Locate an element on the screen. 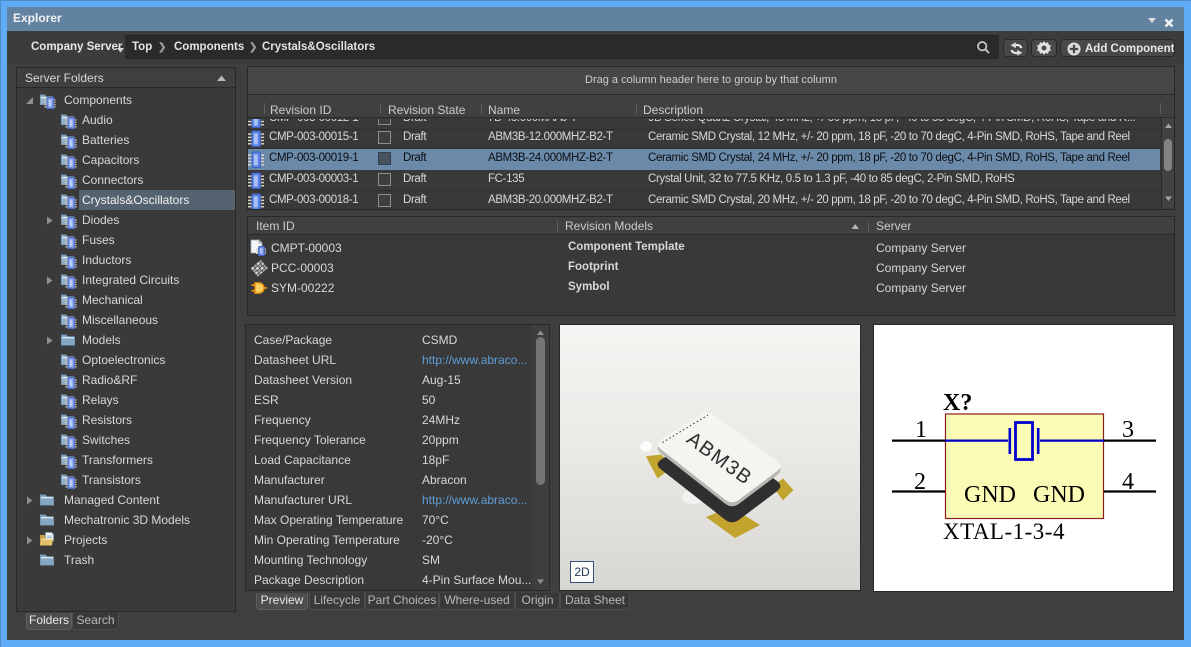  svg-text: X? is located at coordinates (957, 403).